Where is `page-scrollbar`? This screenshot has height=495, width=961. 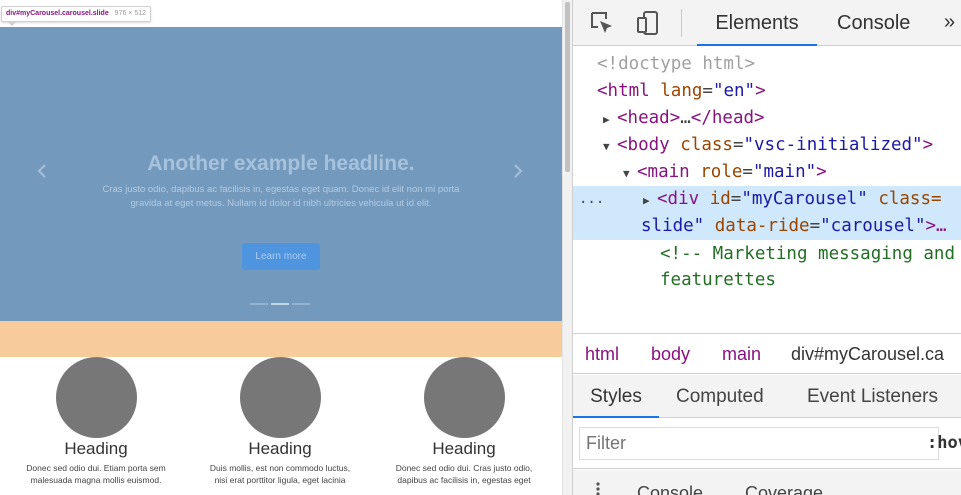
page-scrollbar is located at coordinates (567, 247).